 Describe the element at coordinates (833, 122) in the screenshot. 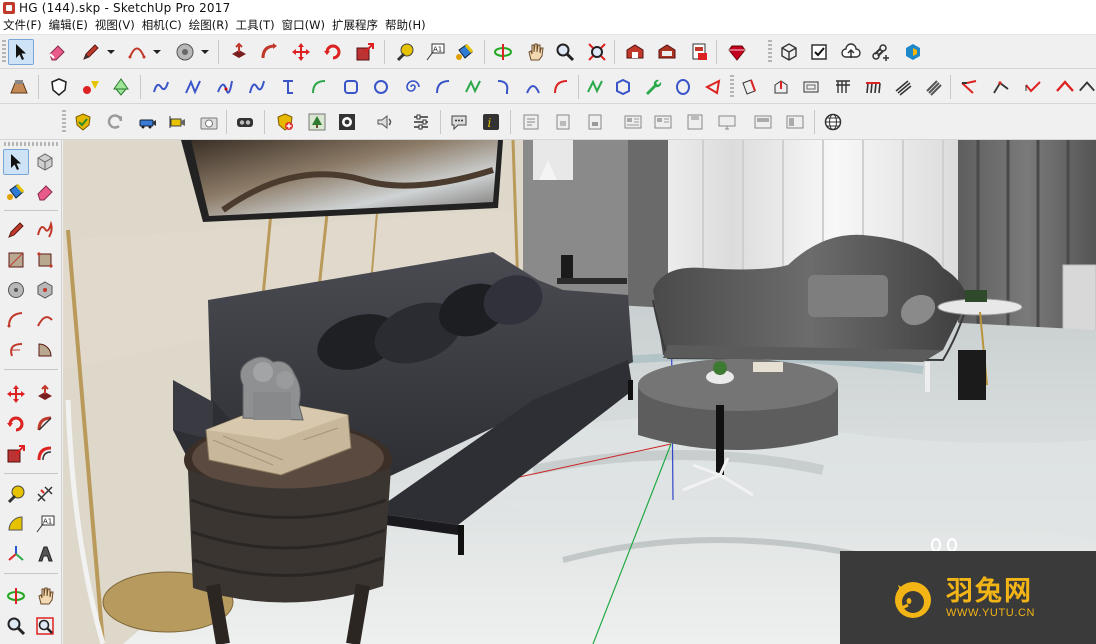

I see `geolocation-globe-button` at that location.